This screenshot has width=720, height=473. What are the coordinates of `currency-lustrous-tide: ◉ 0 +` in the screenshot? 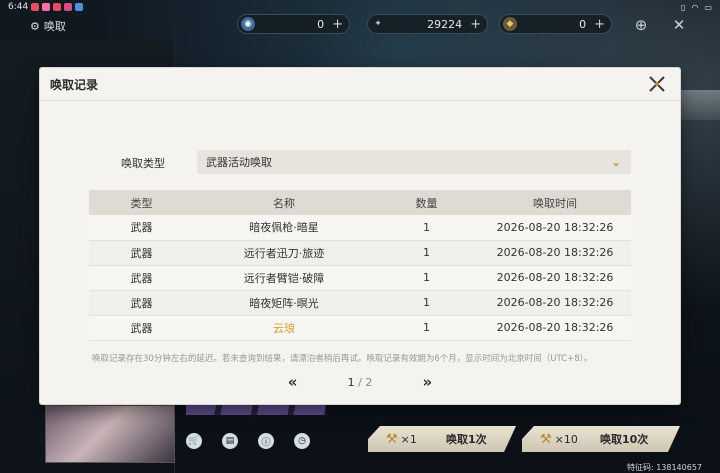 It's located at (293, 24).